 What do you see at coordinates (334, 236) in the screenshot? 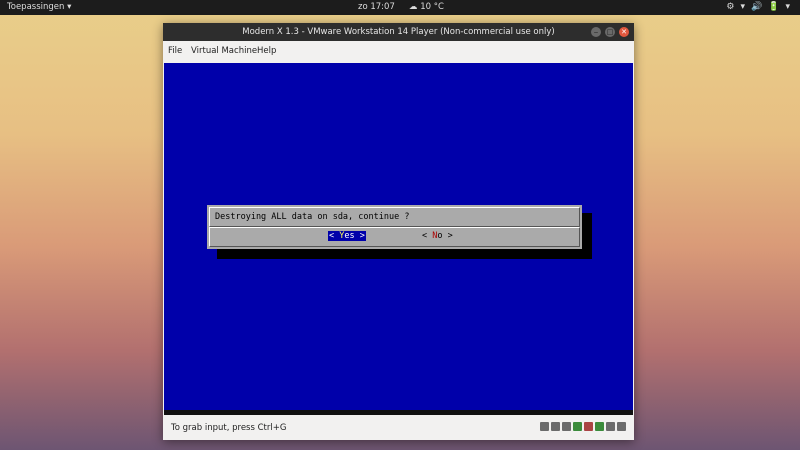
I see `yes-open: <` at bounding box center [334, 236].